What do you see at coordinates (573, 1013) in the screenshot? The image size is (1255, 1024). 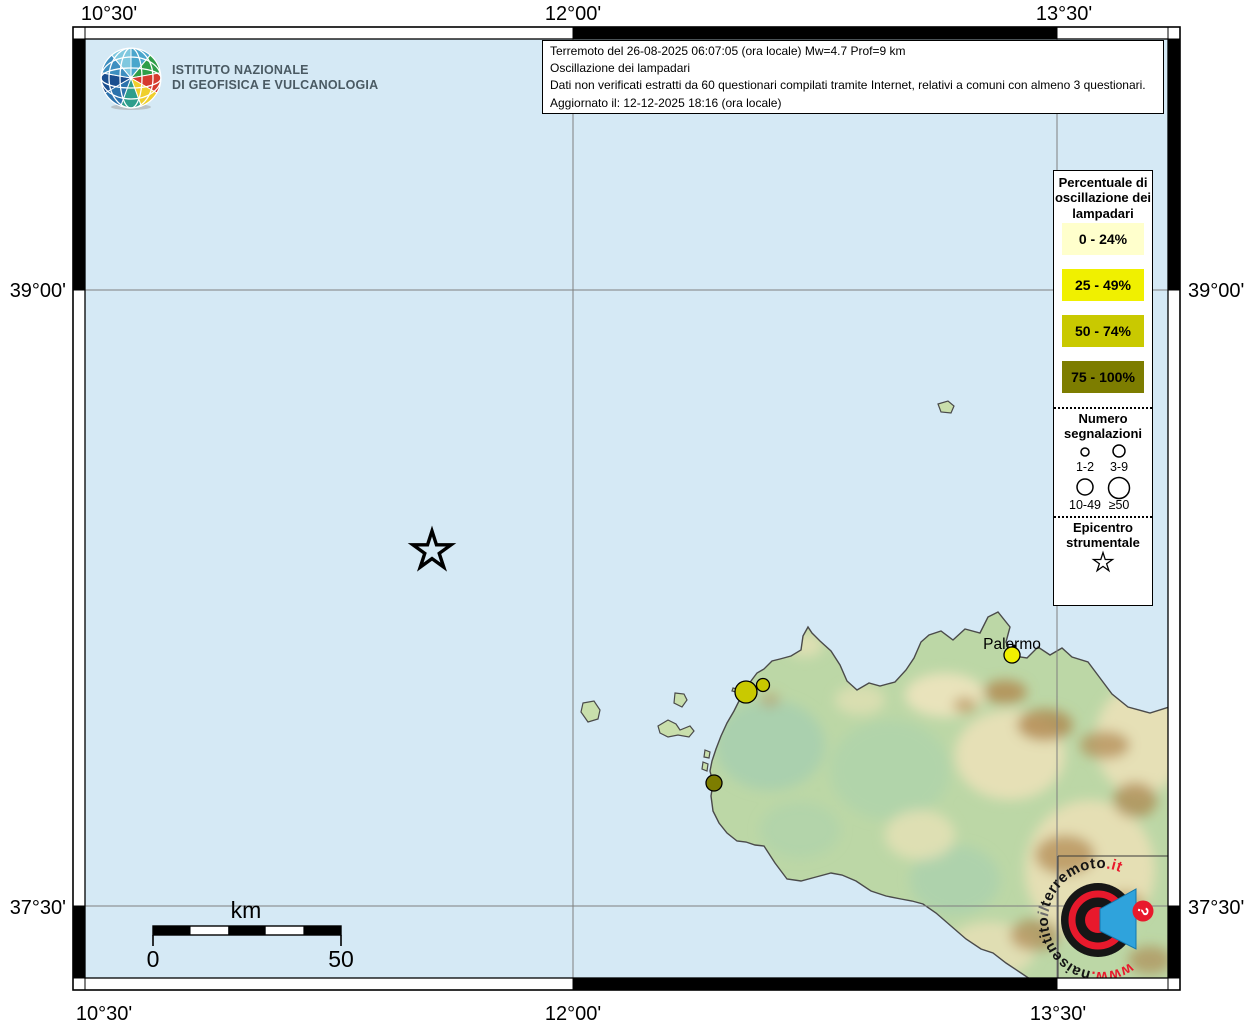 I see `axis-bottom-1200: 12°00'` at bounding box center [573, 1013].